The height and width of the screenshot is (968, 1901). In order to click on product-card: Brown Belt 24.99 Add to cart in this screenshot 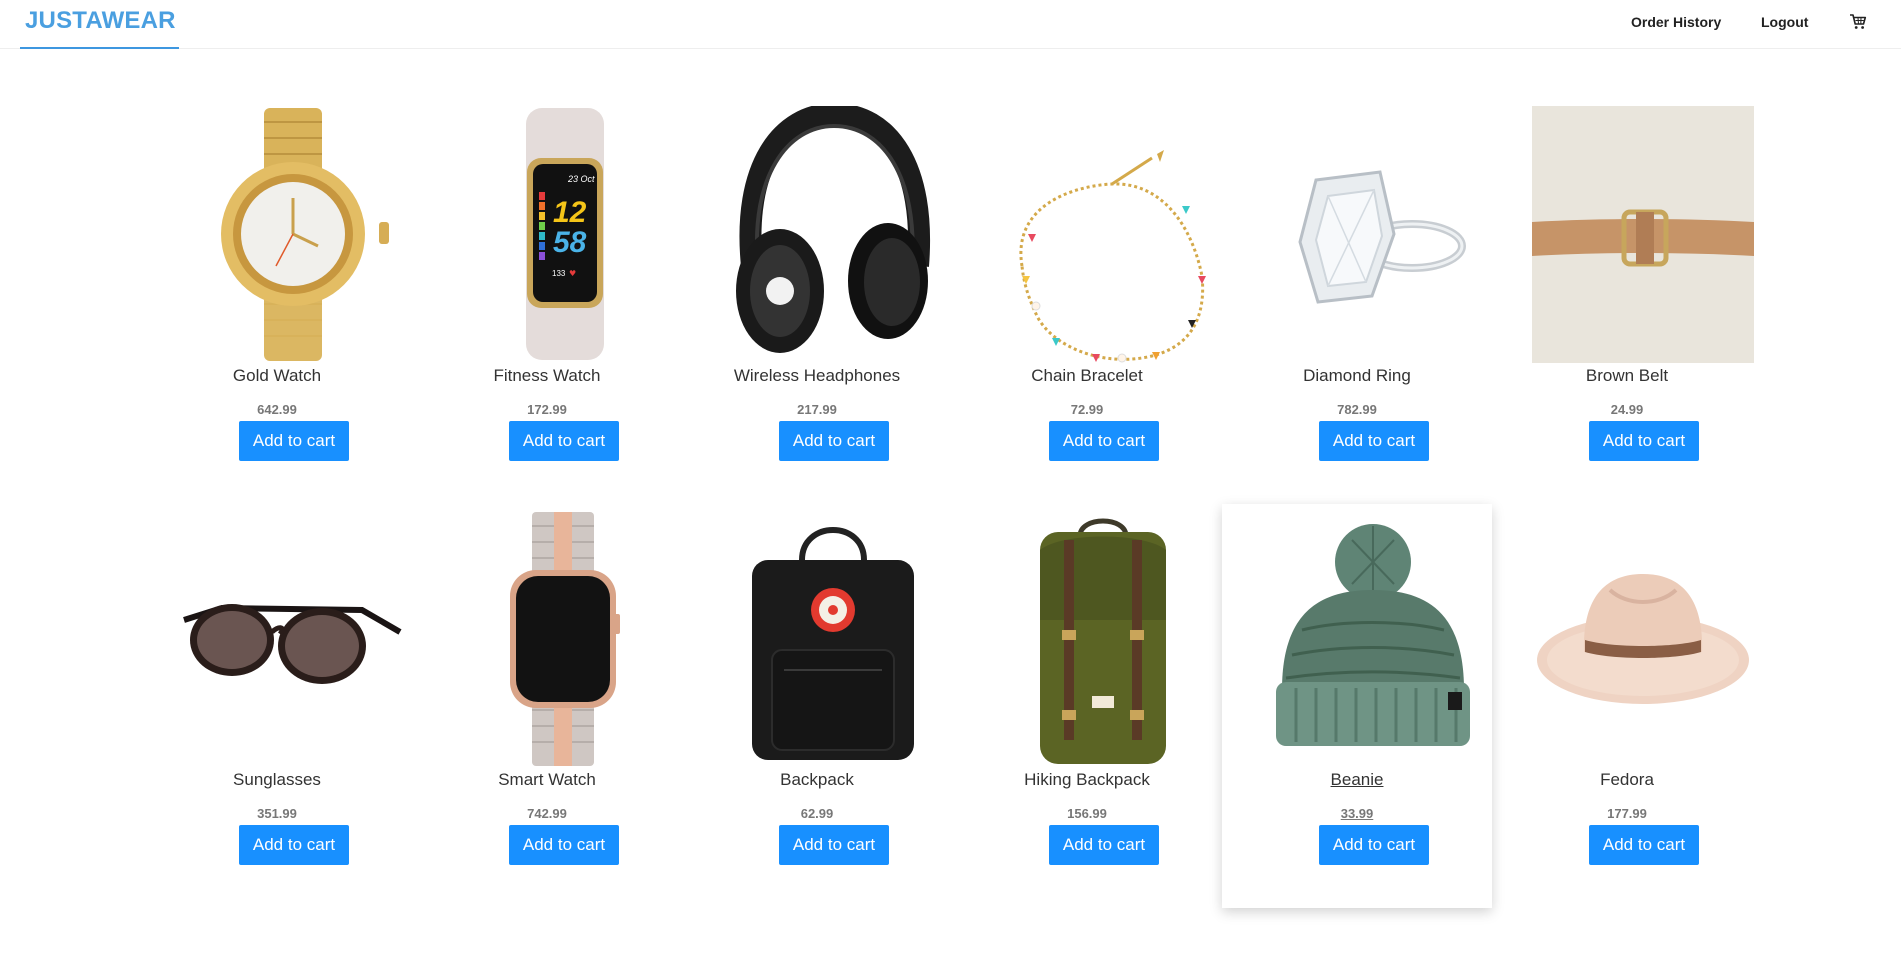, I will do `click(1627, 302)`.